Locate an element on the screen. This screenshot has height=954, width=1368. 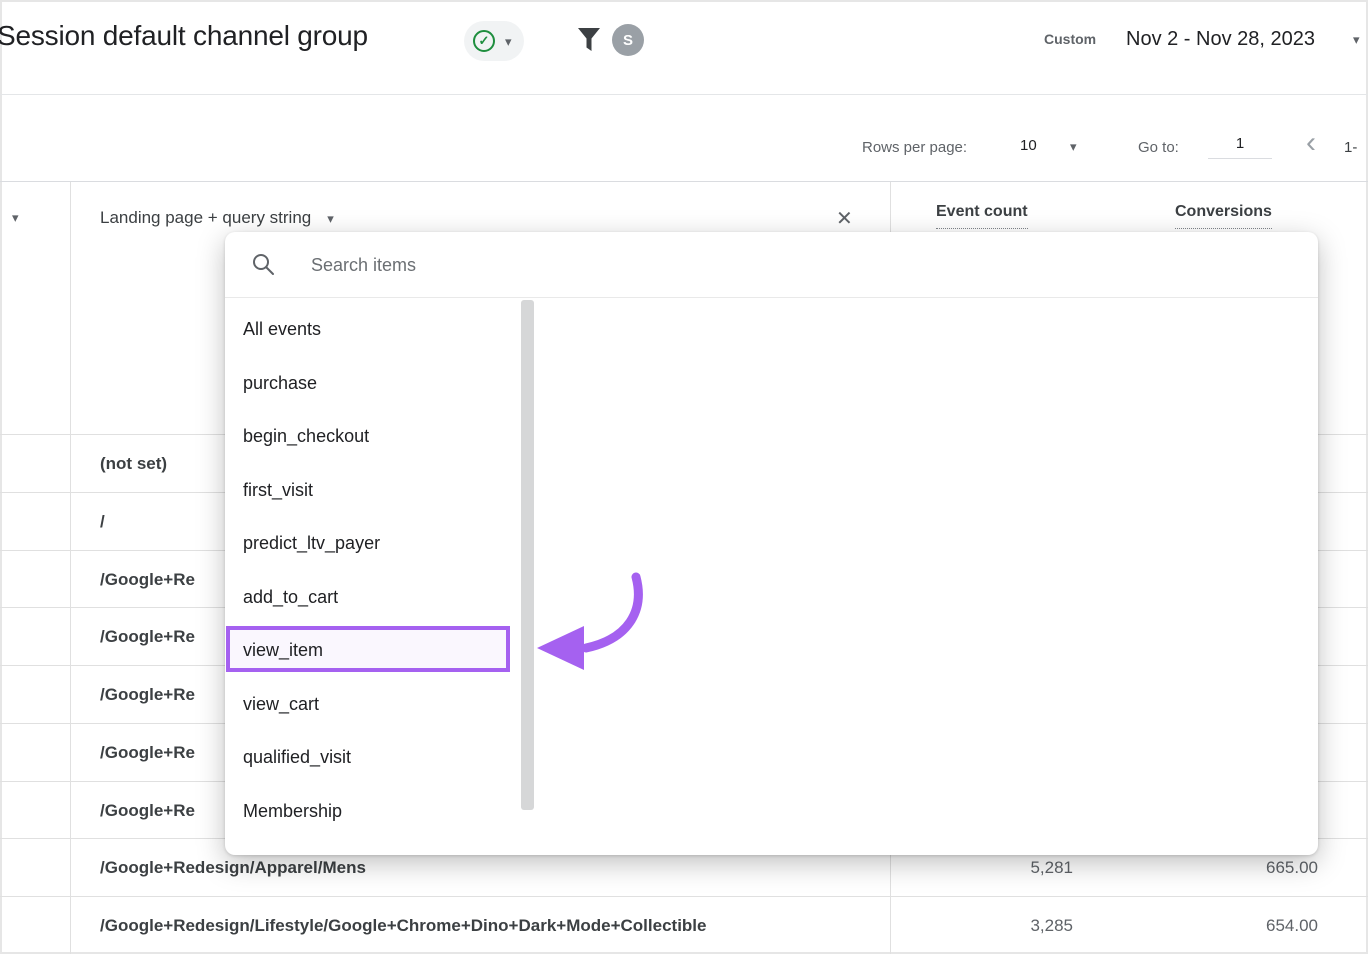
search-row is located at coordinates (771, 264).